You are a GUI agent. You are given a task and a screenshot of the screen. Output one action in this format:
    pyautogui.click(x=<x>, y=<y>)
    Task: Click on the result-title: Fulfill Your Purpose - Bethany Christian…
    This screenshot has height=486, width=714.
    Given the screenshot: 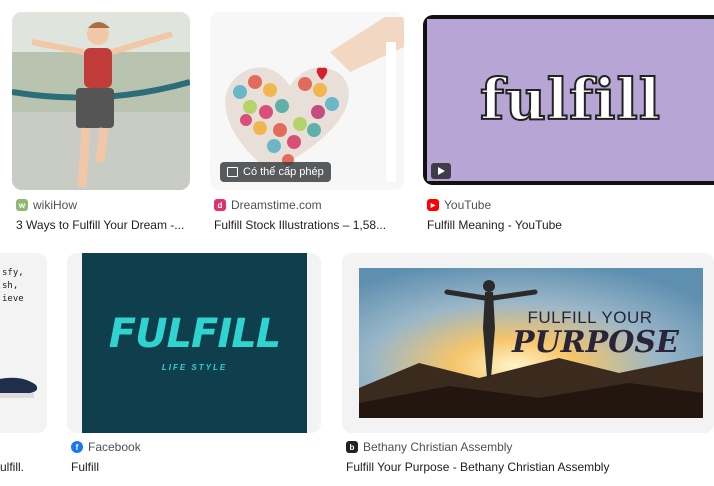 What is the action you would take?
    pyautogui.click(x=526, y=467)
    